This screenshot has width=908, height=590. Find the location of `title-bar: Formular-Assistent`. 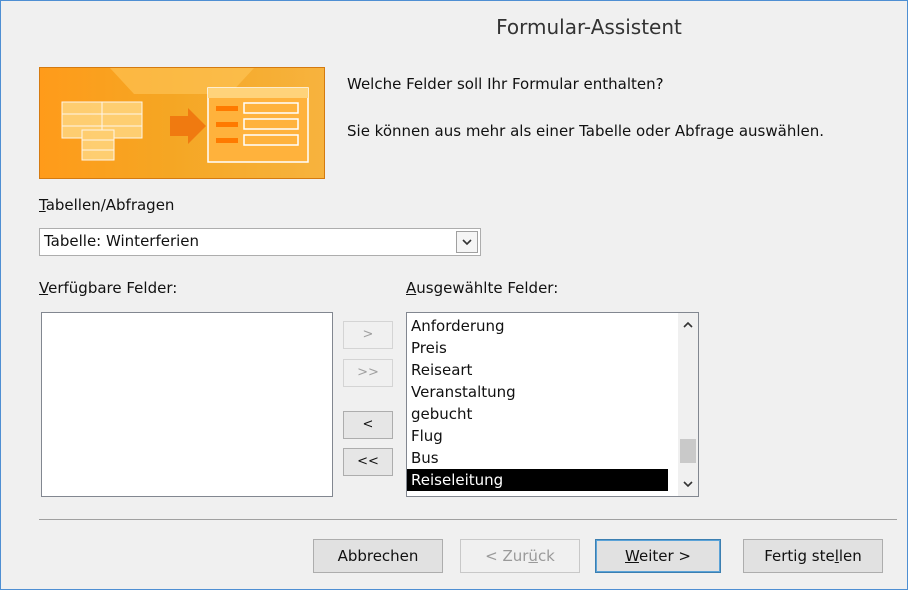

title-bar: Formular-Assistent is located at coordinates (454, 28).